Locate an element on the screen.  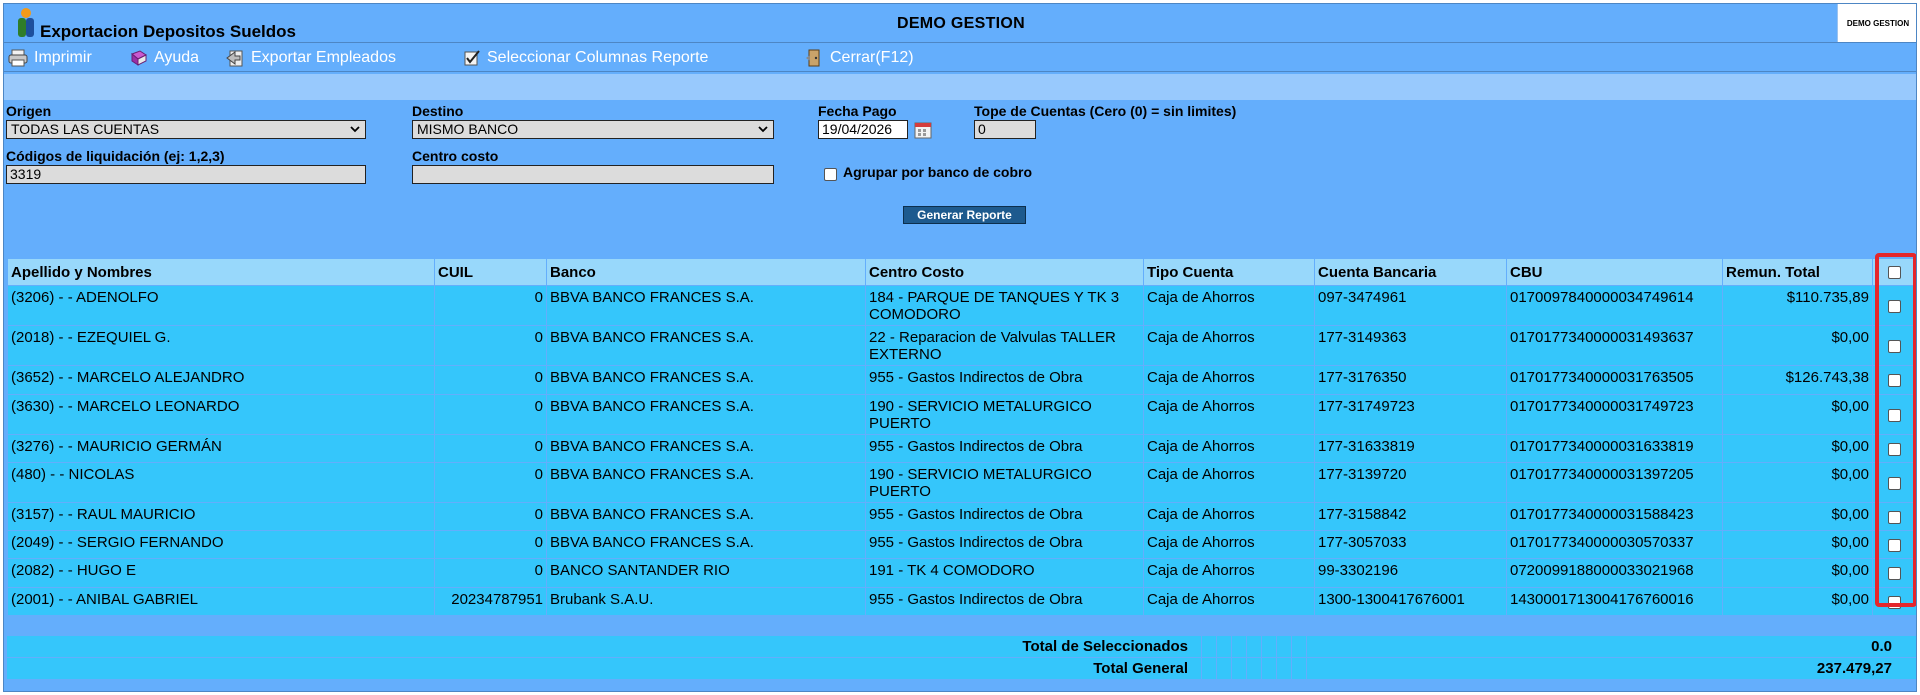
fecha-pago-input: 19/04/2026 is located at coordinates (863, 129).